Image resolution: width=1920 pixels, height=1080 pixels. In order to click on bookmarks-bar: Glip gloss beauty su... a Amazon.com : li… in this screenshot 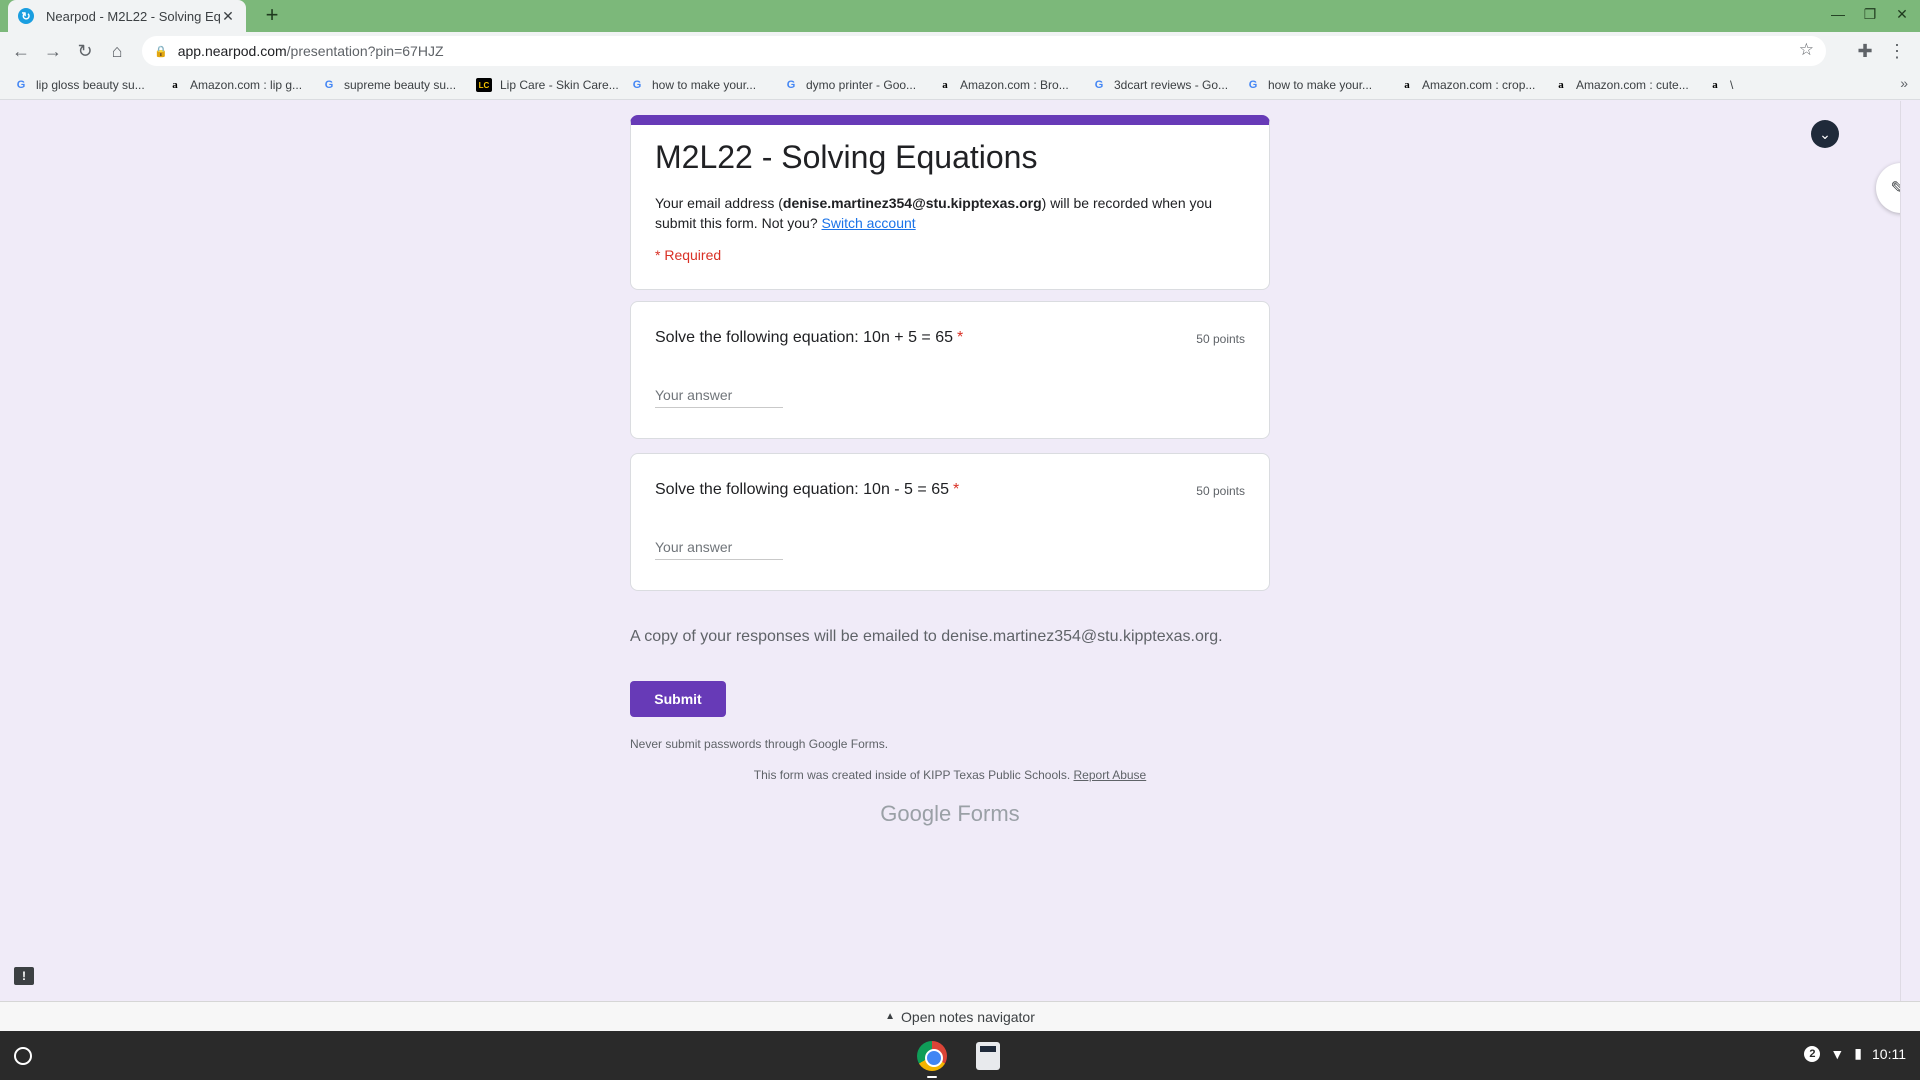, I will do `click(960, 85)`.